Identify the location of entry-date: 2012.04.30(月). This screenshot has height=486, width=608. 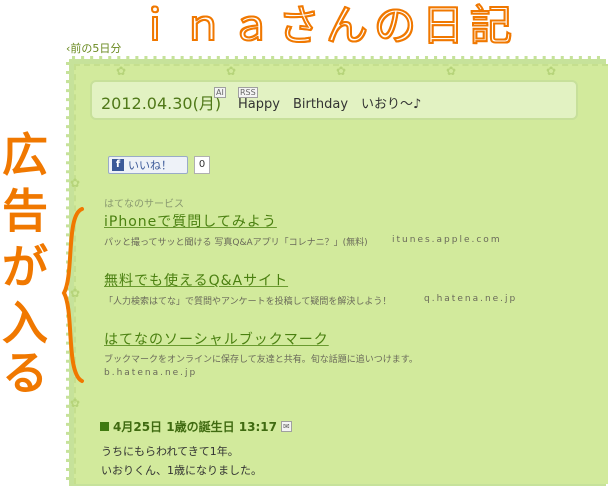
(161, 102).